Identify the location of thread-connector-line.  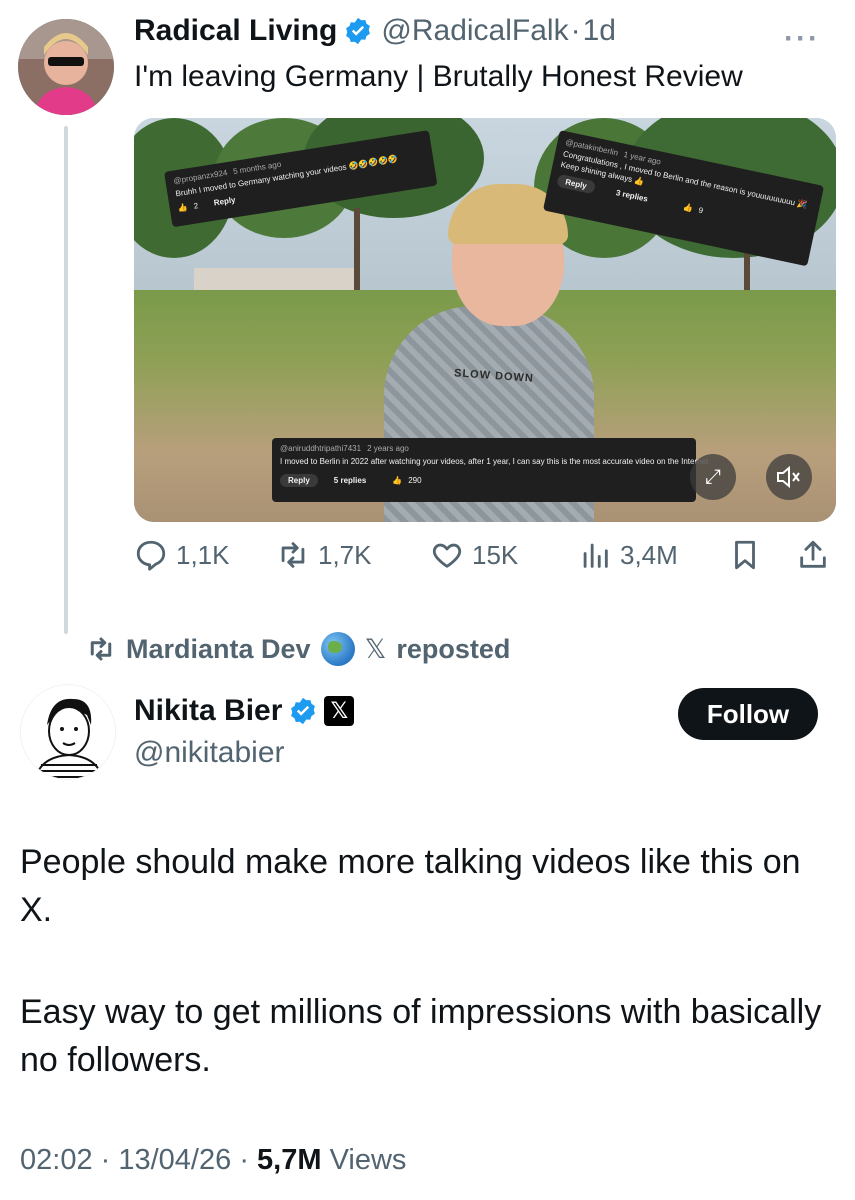
(66, 380).